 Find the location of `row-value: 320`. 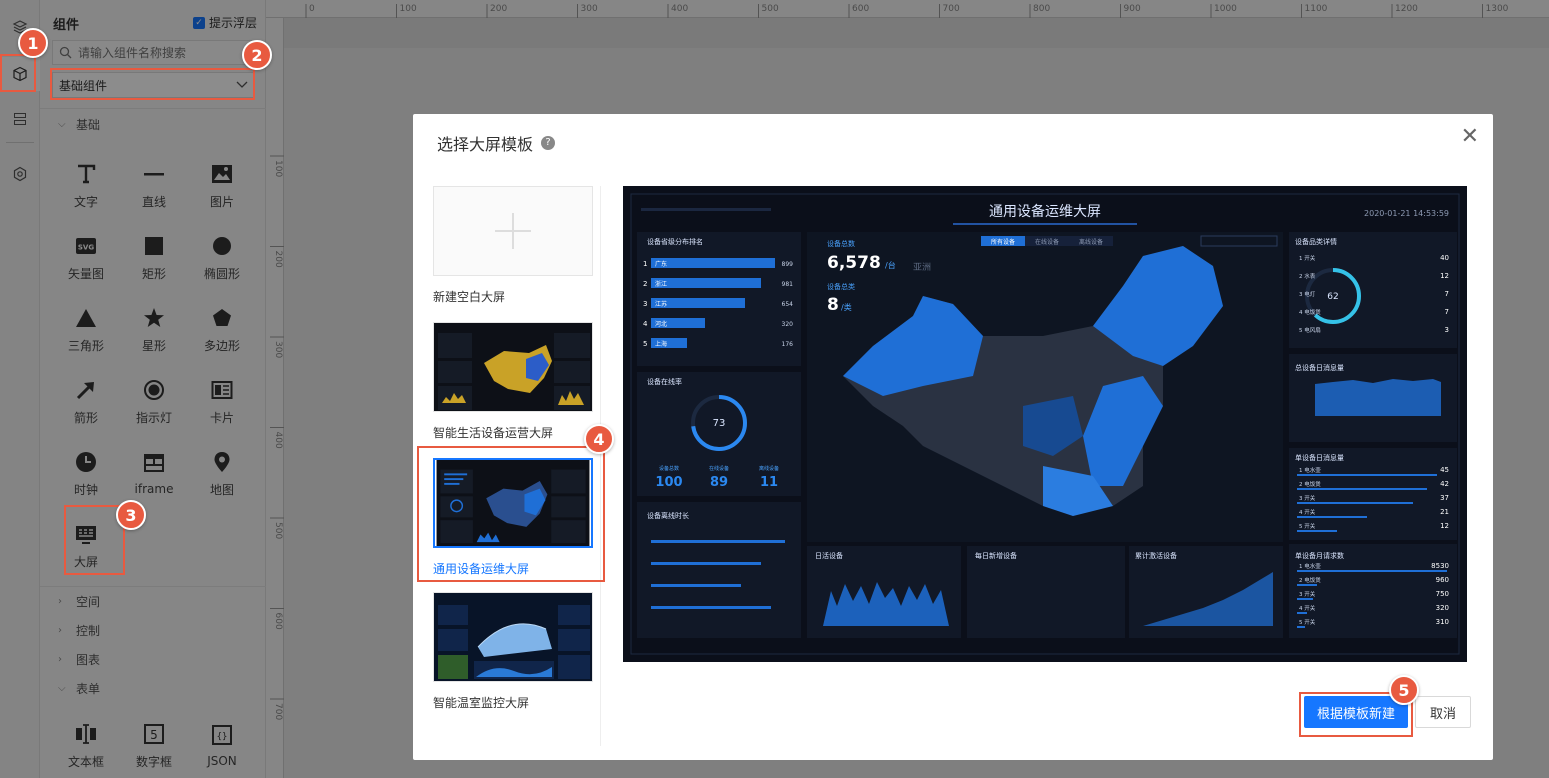

row-value: 320 is located at coordinates (1442, 608).